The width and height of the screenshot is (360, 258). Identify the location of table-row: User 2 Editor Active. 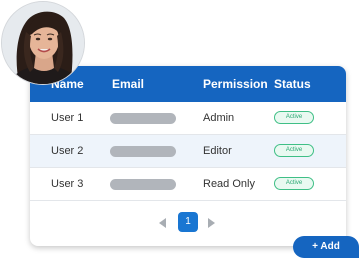
(188, 151).